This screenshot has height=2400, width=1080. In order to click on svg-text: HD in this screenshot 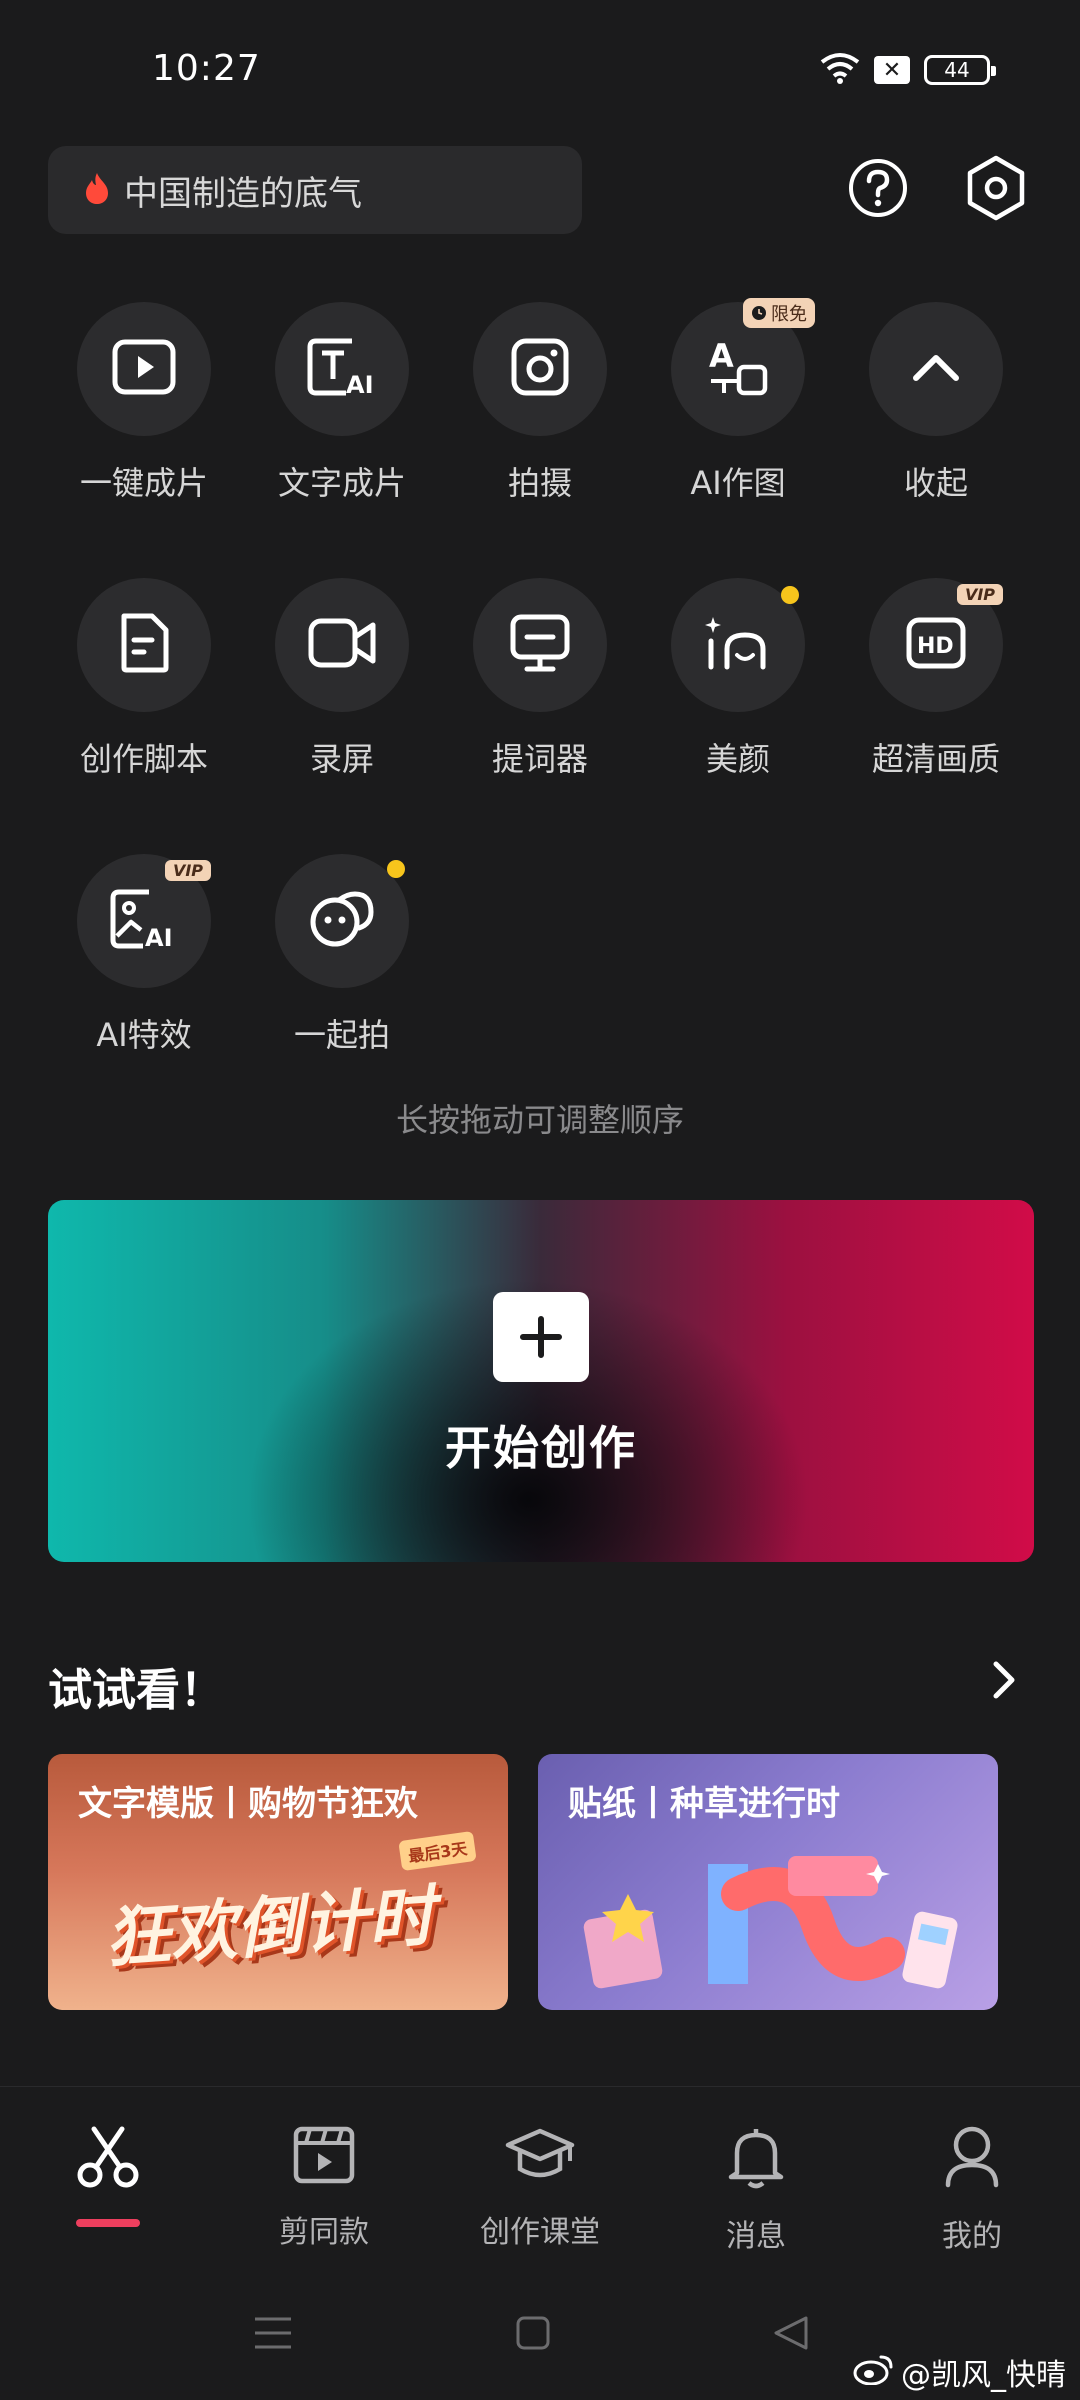, I will do `click(935, 646)`.